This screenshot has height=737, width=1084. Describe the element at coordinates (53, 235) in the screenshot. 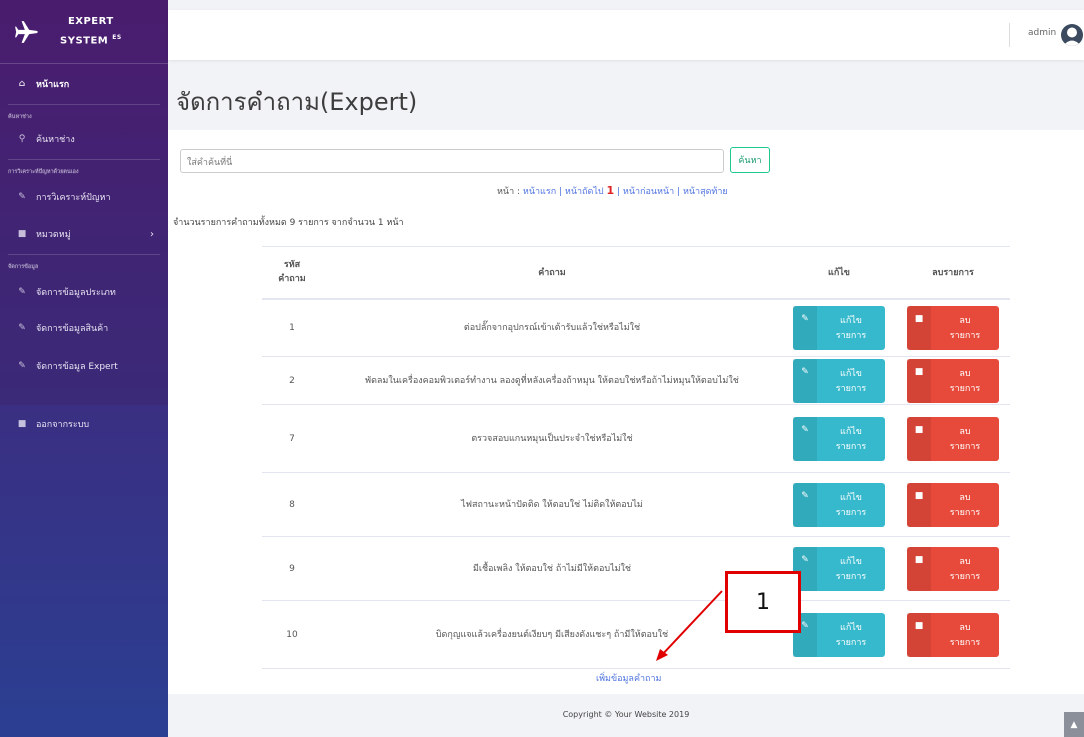

I see `sidebar-item-label: หมวดหมู่` at that location.